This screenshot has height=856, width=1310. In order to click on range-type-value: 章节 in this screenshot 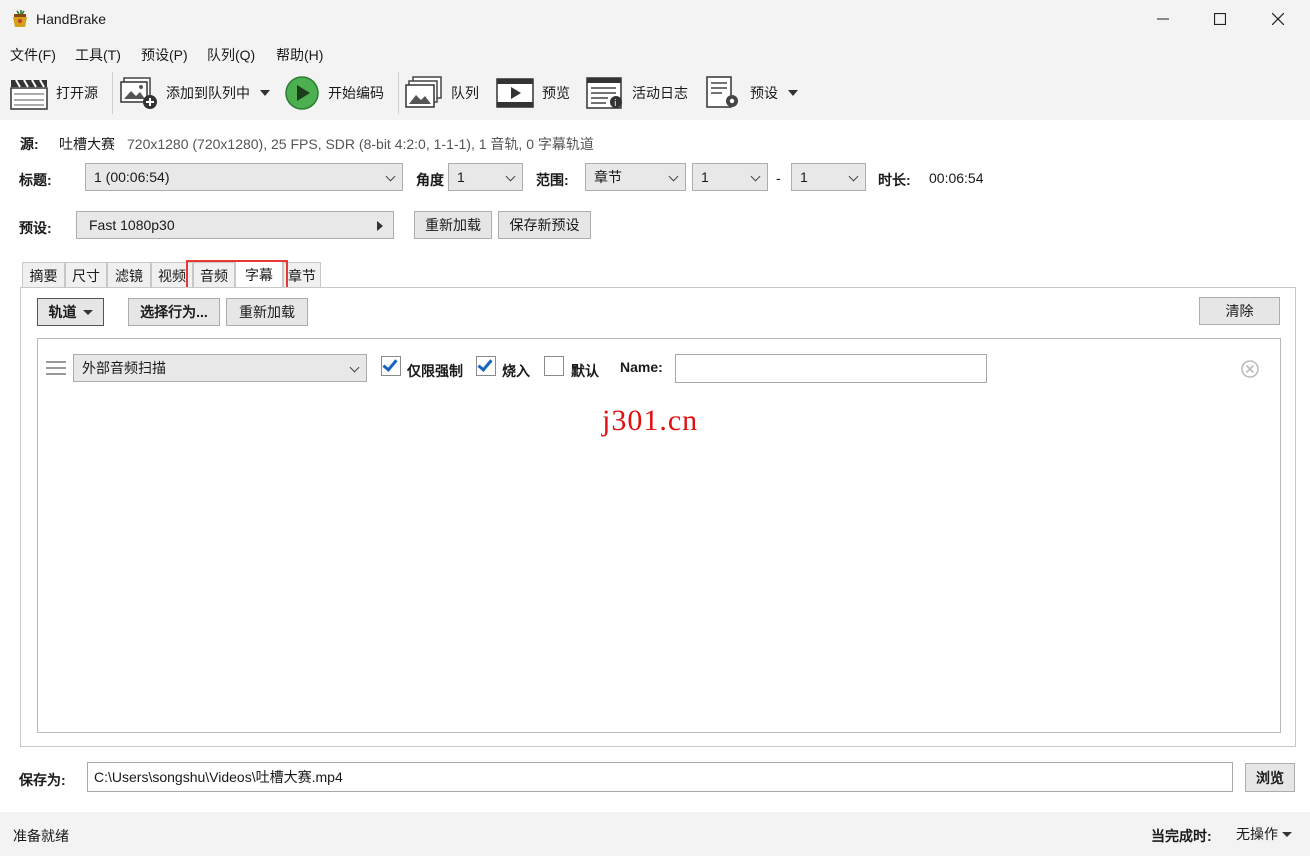, I will do `click(608, 177)`.